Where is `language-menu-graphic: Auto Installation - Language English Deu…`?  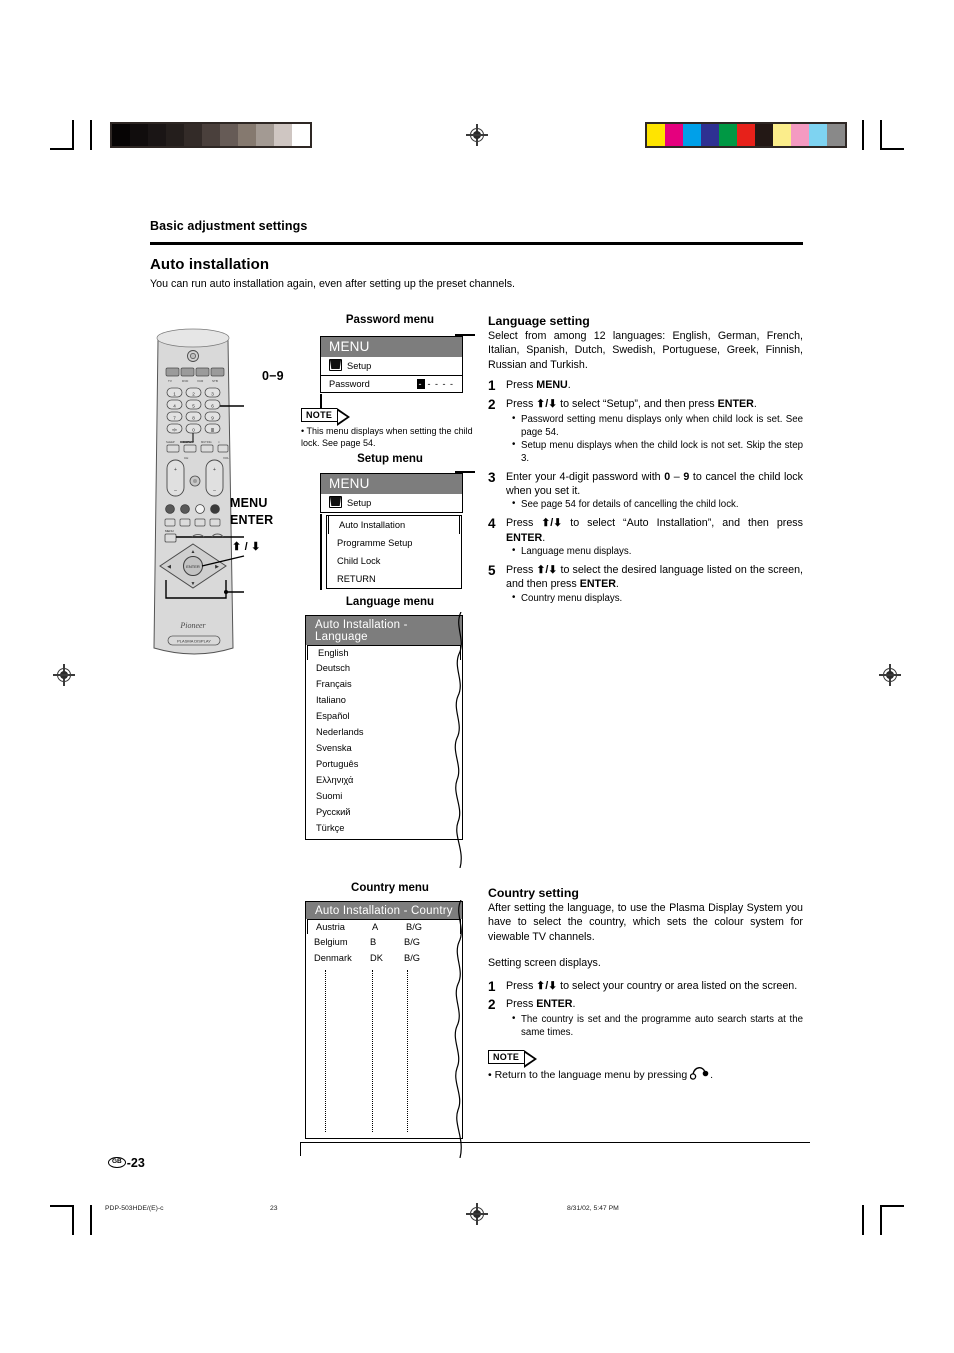 language-menu-graphic: Auto Installation - Language English Deu… is located at coordinates (384, 727).